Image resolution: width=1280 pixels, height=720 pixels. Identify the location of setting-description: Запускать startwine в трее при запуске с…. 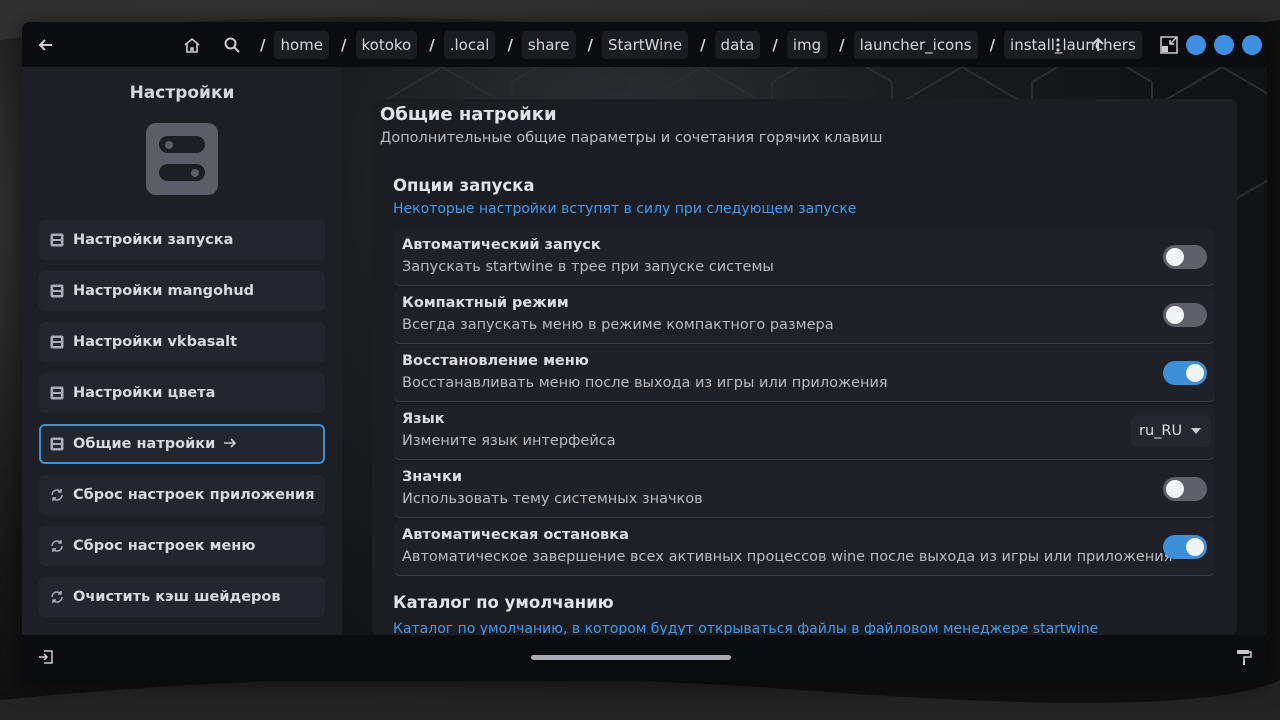
(588, 267).